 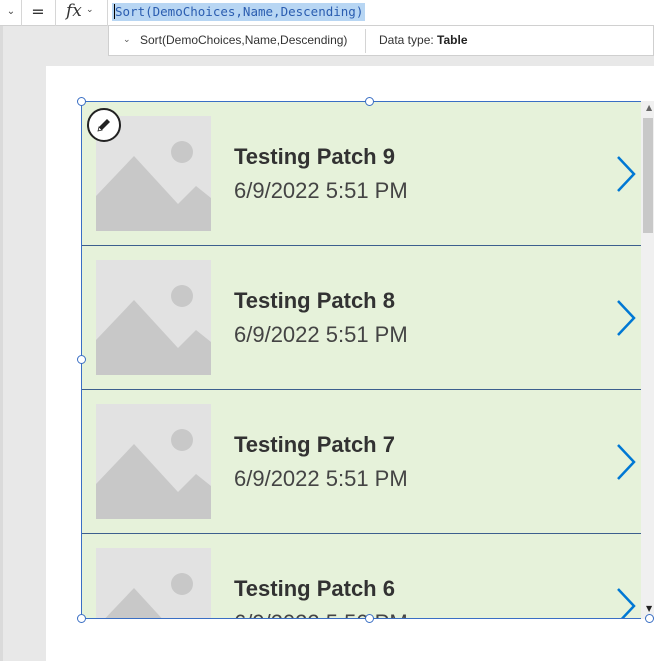 I want to click on item-title: Testing Patch 7, so click(x=314, y=444).